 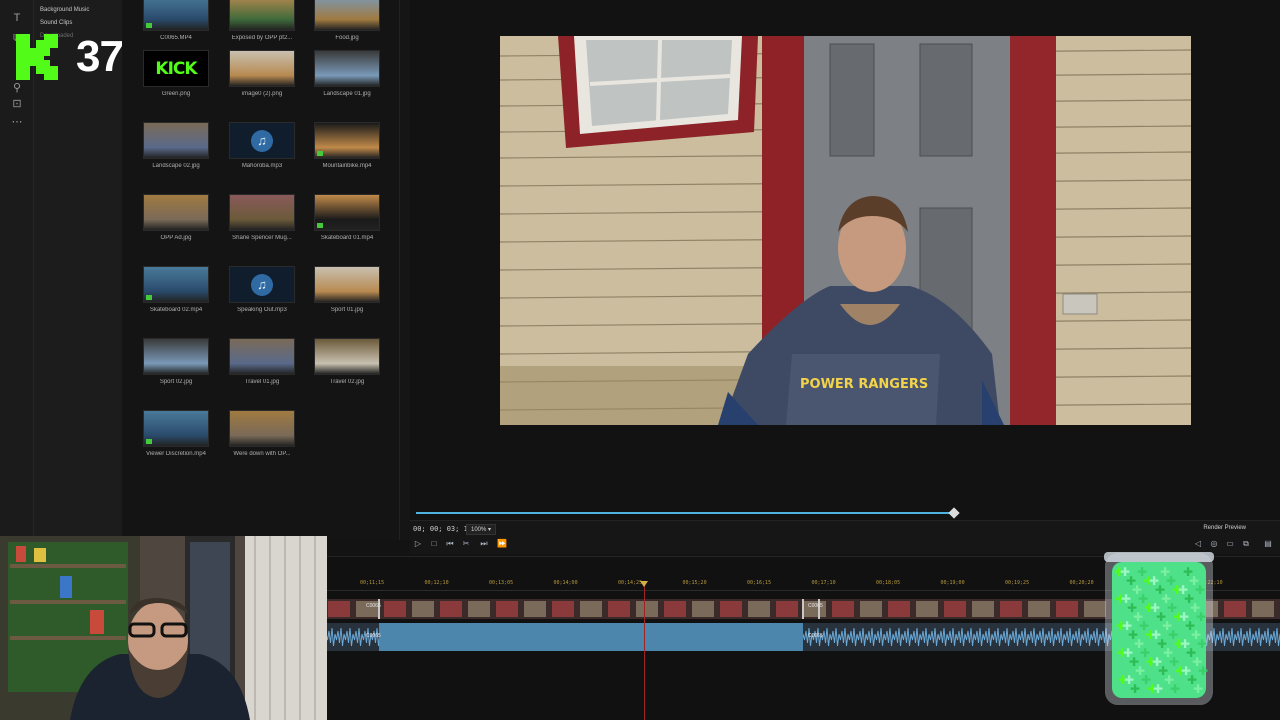 I want to click on media-item-label: Food.jpg, so click(x=347, y=38).